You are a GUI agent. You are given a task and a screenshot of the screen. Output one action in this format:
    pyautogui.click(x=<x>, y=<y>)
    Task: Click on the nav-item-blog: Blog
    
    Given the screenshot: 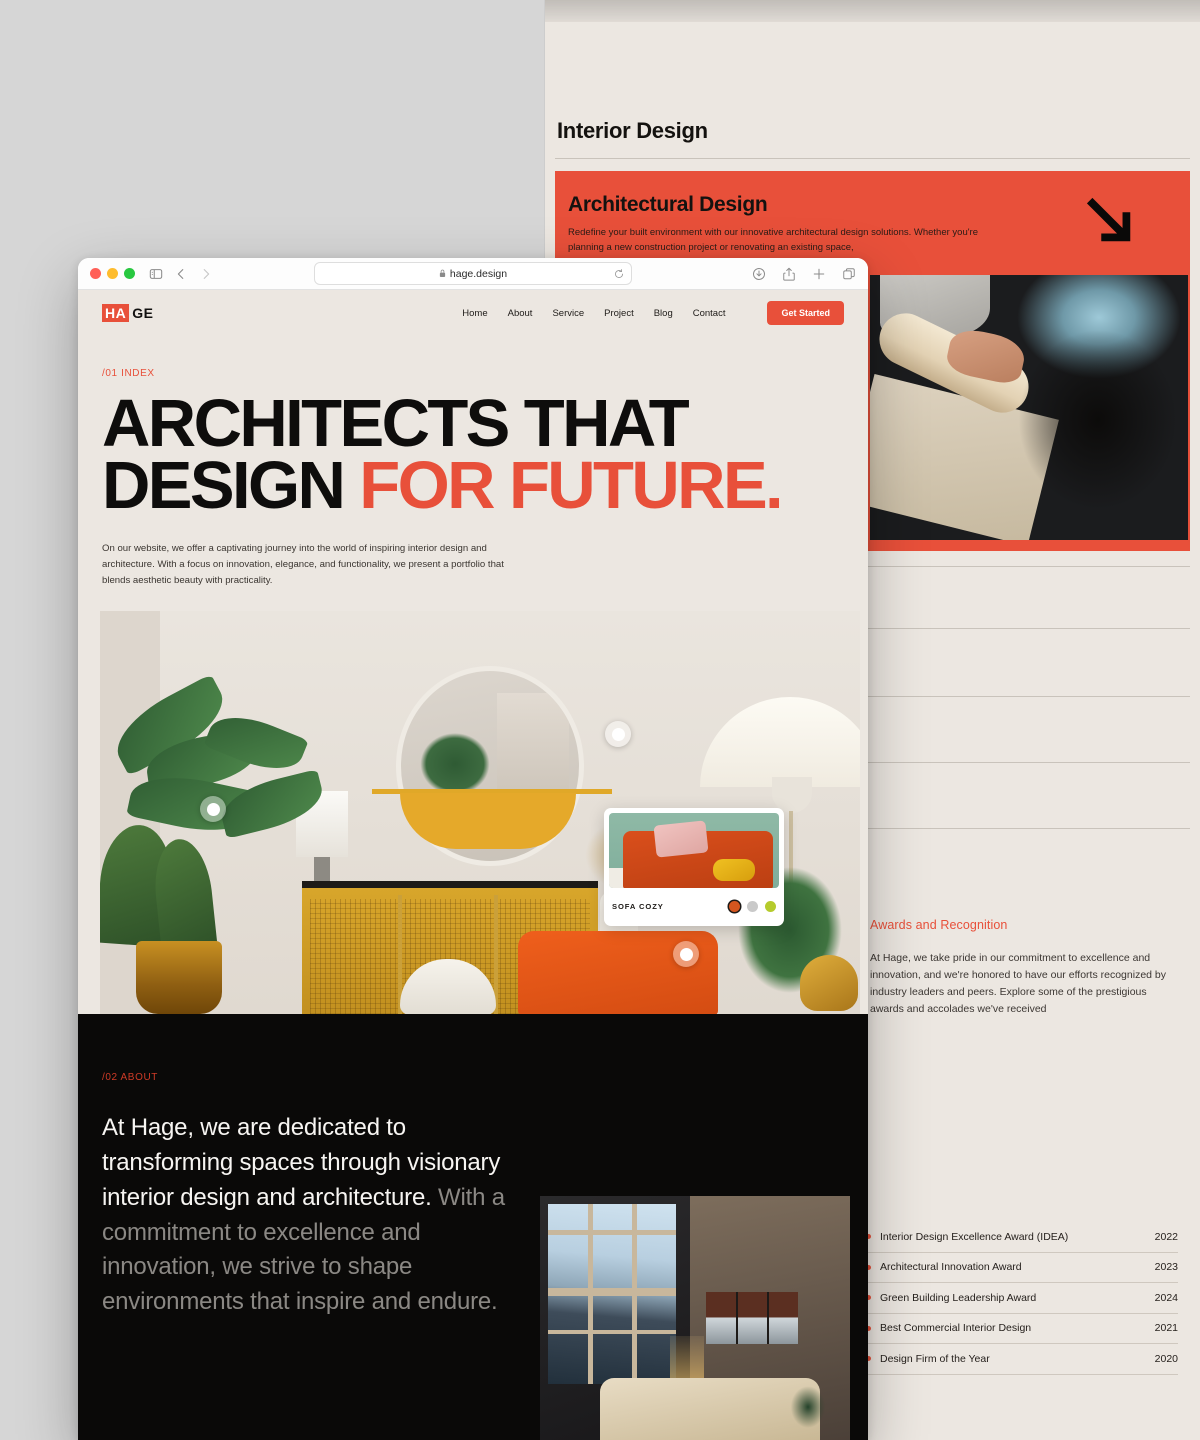 What is the action you would take?
    pyautogui.click(x=663, y=313)
    